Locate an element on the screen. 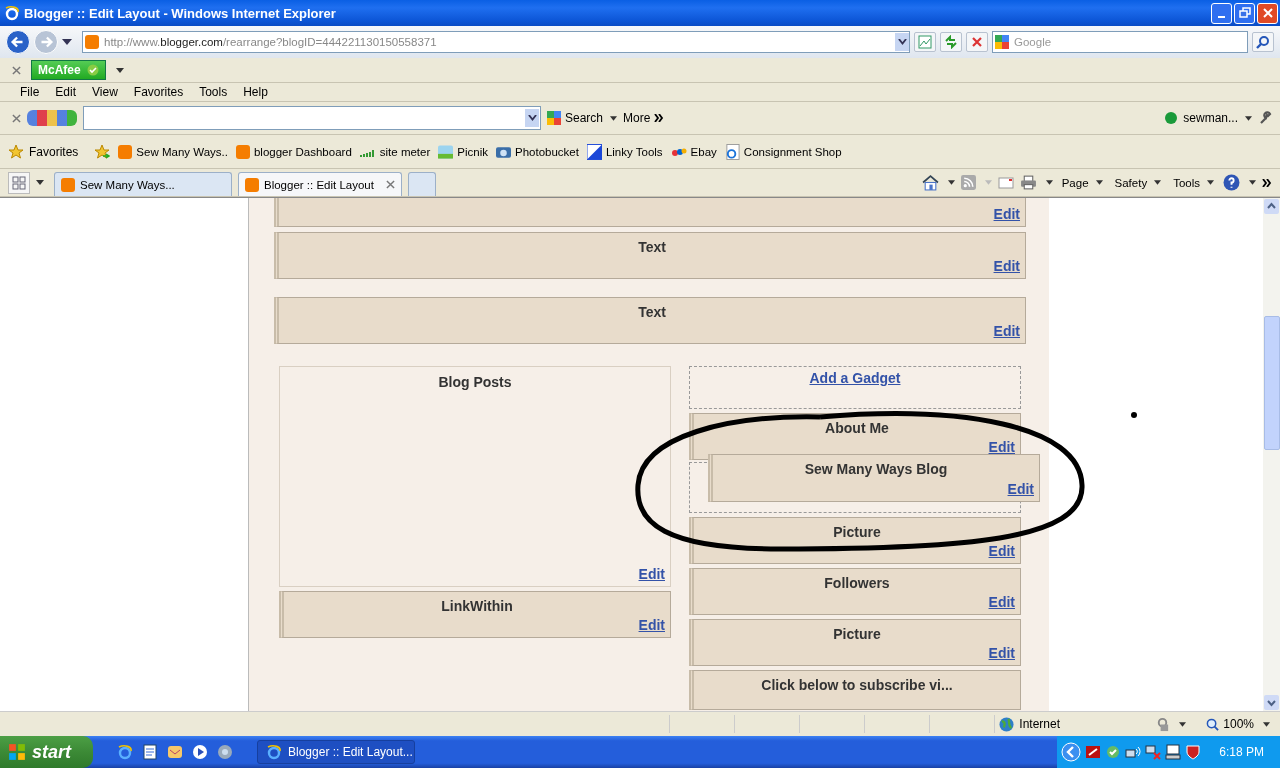  compatibility-button is located at coordinates (925, 42).